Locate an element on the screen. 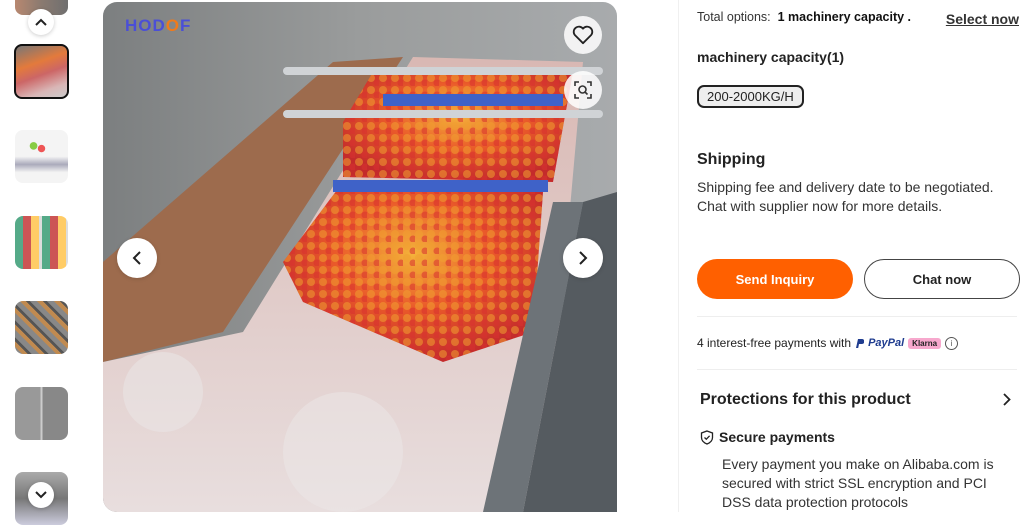 This screenshot has width=1024, height=525. chat-now-button: Chat now is located at coordinates (942, 279).